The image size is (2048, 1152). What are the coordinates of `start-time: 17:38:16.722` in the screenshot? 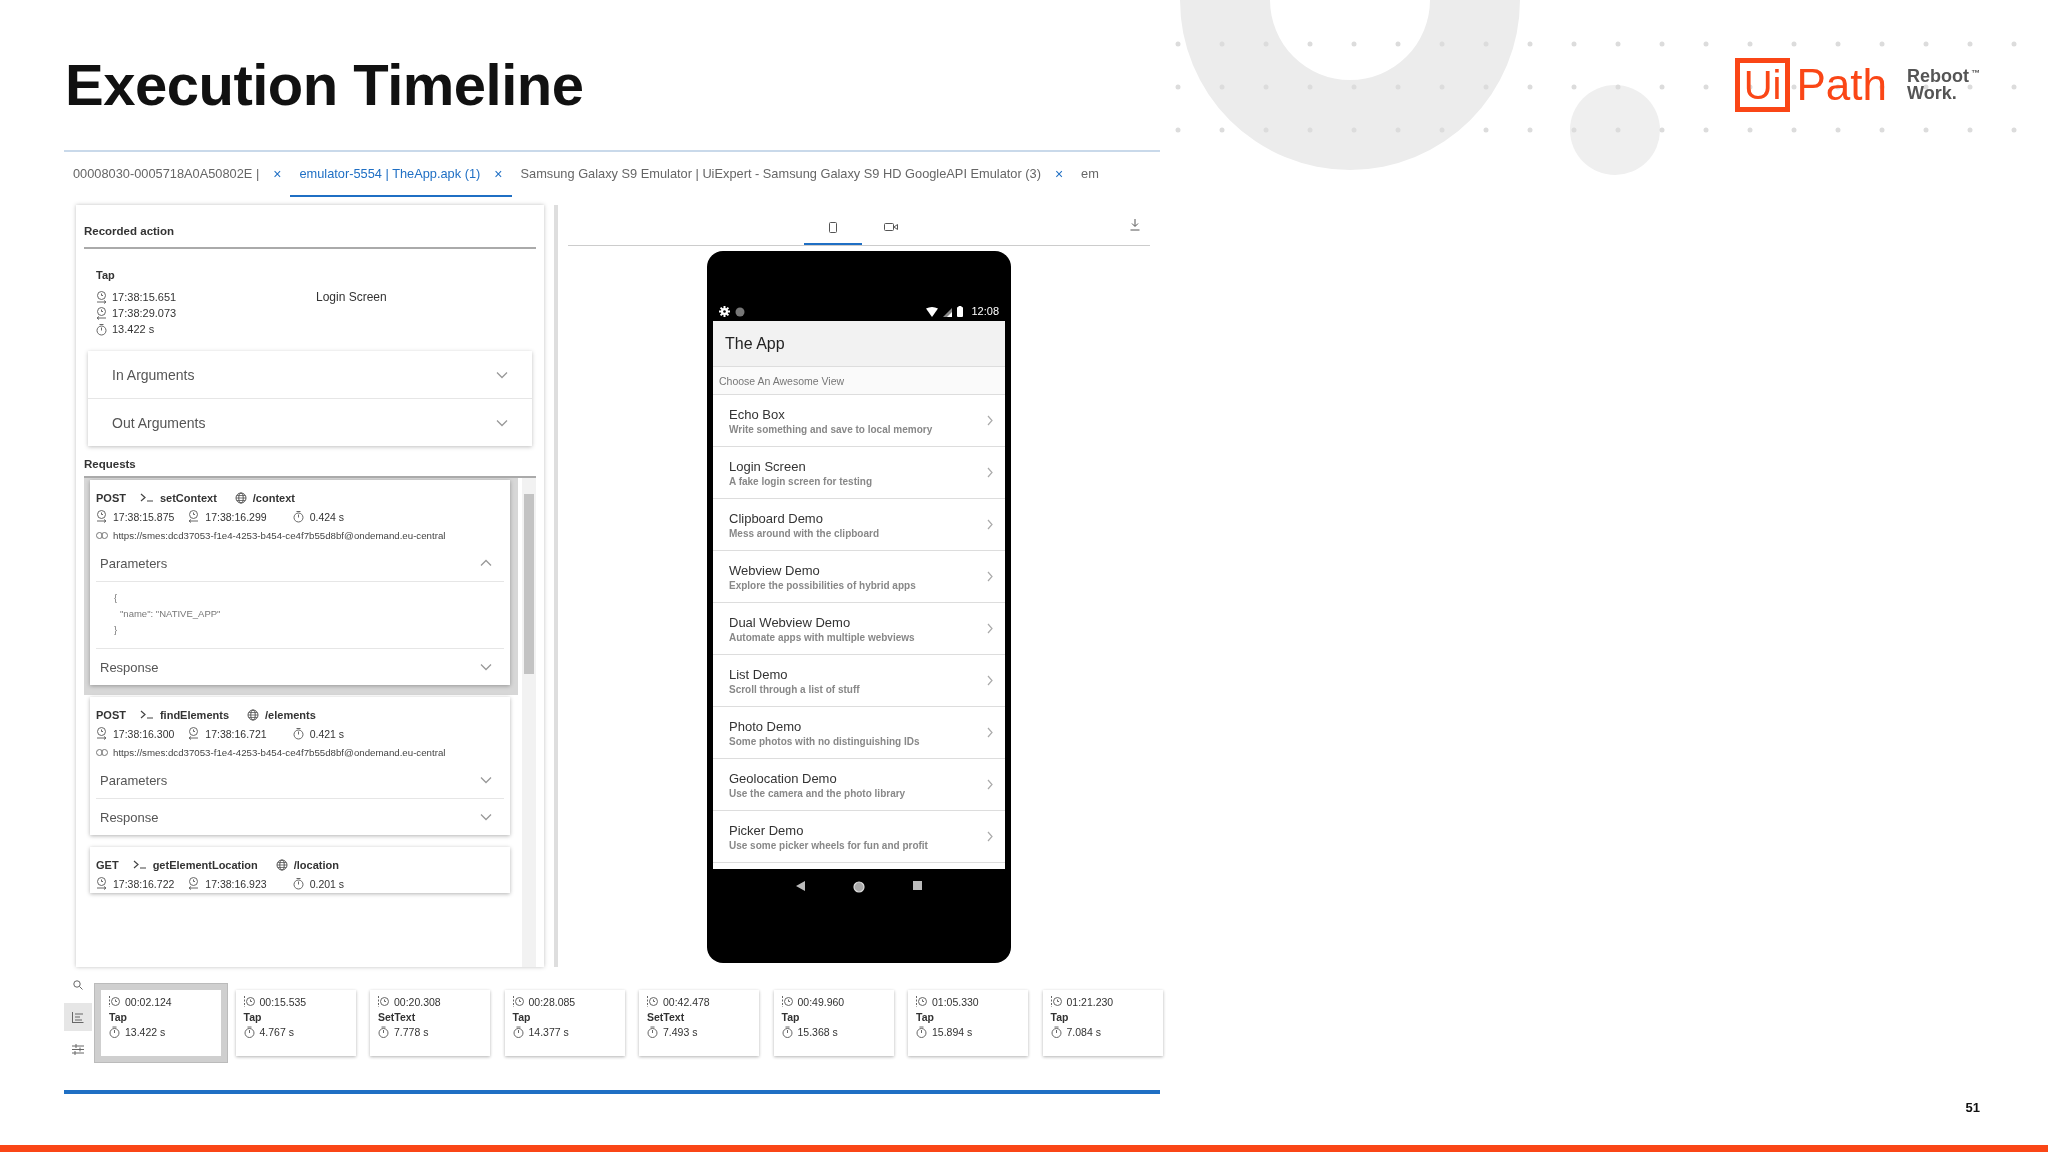 It's located at (144, 883).